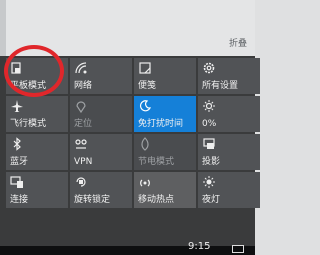  What do you see at coordinates (209, 106) in the screenshot?
I see `brightness-icon` at bounding box center [209, 106].